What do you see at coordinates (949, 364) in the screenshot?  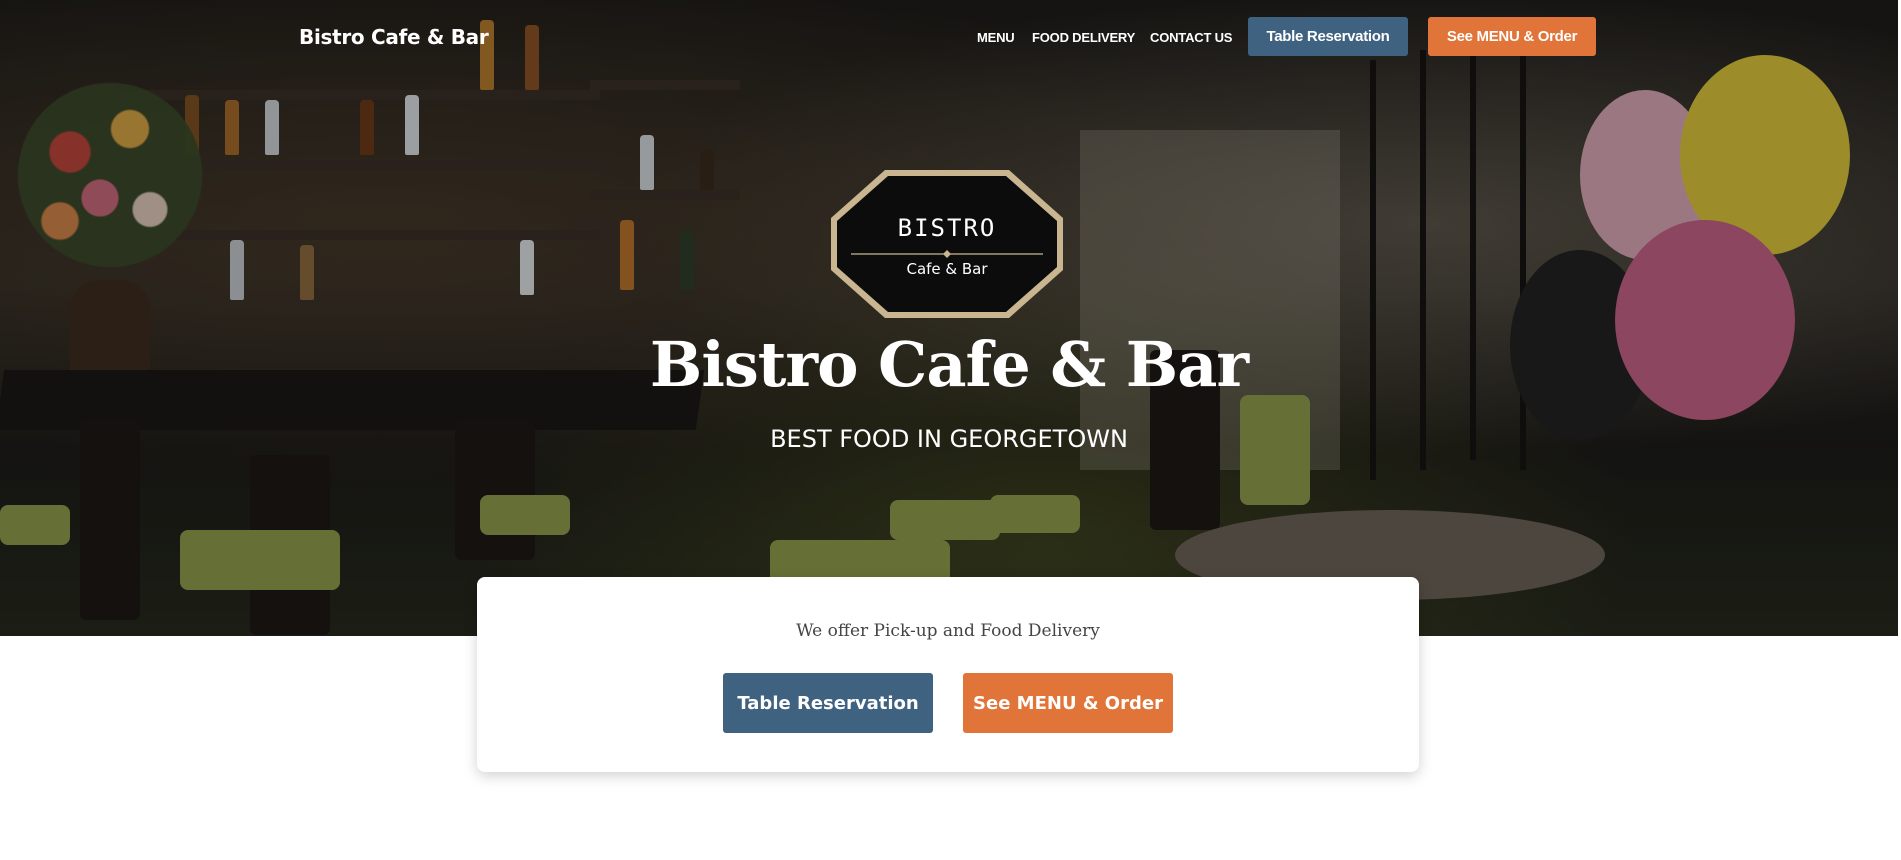 I see `hero-title: Bistro Cafe & Bar` at bounding box center [949, 364].